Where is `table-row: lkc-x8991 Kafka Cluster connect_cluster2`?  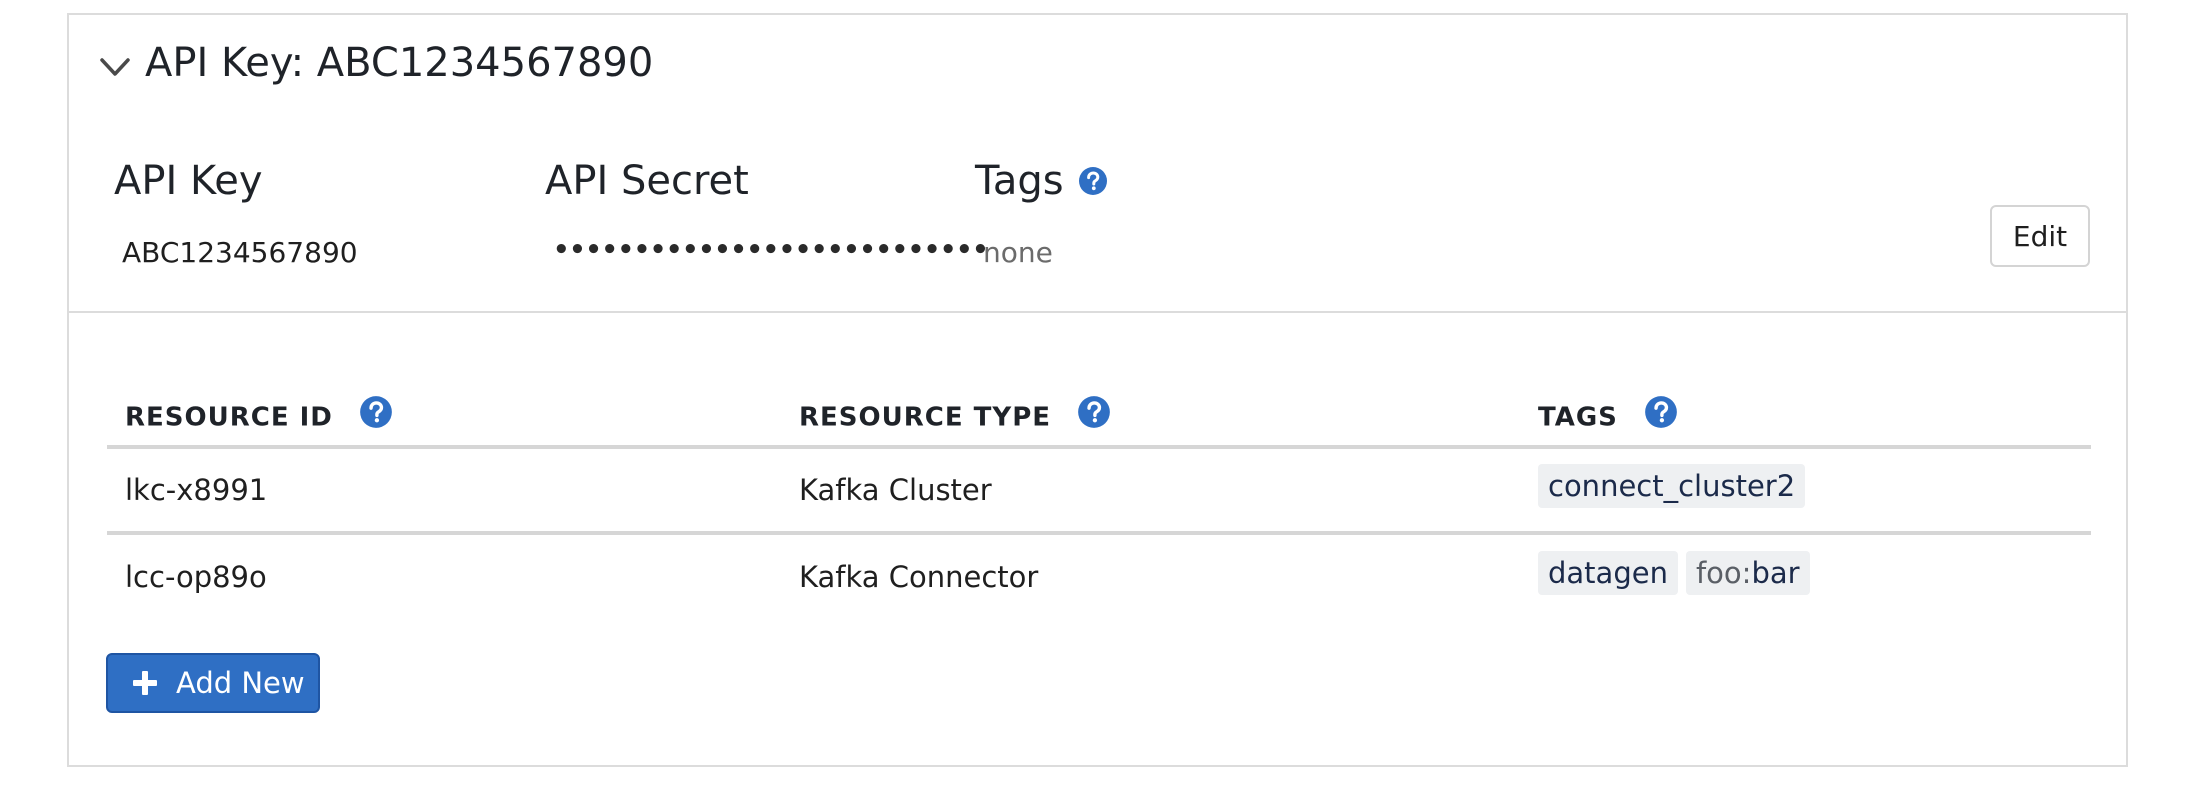
table-row: lkc-x8991 Kafka Cluster connect_cluster2 is located at coordinates (1099, 491).